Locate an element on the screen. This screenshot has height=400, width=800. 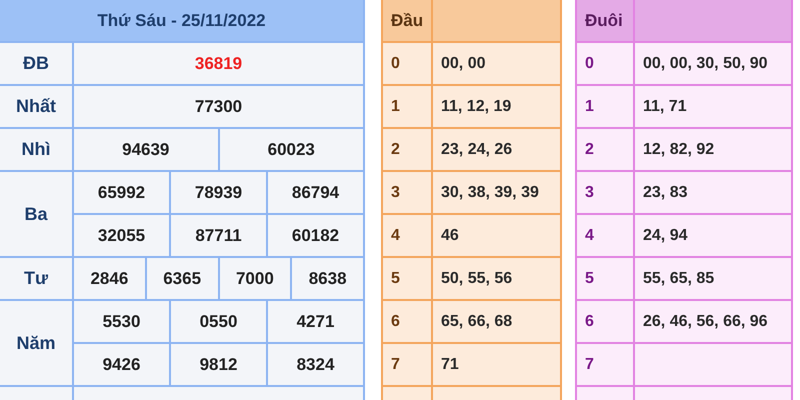
prize-number: 86794 is located at coordinates (314, 192).